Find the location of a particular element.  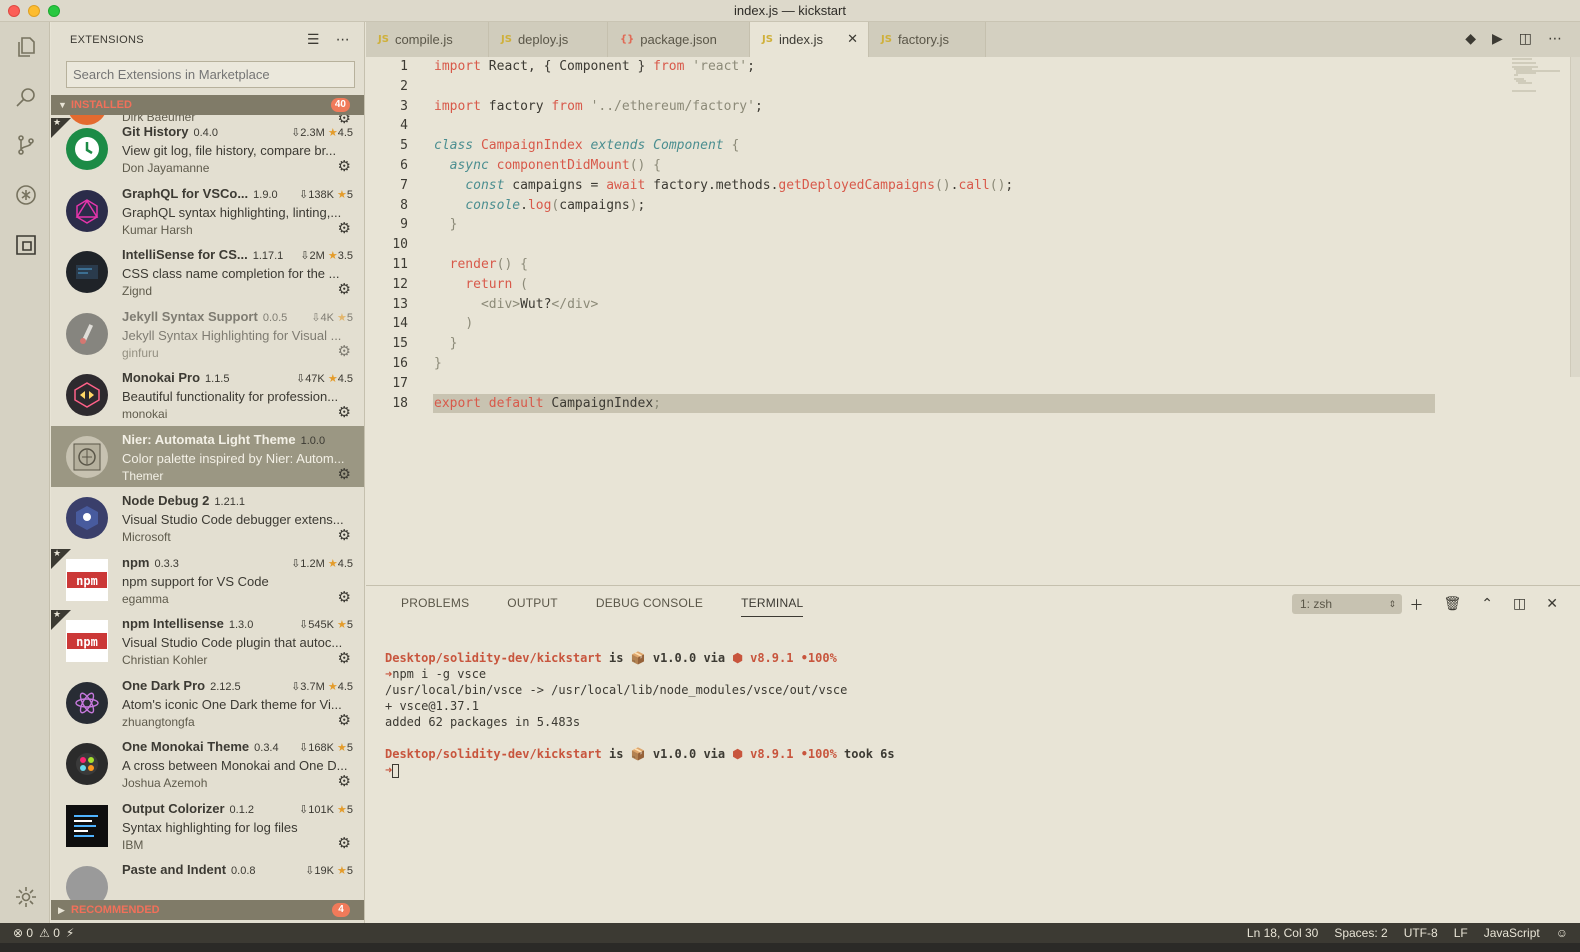

node-debug-icon is located at coordinates (87, 518).